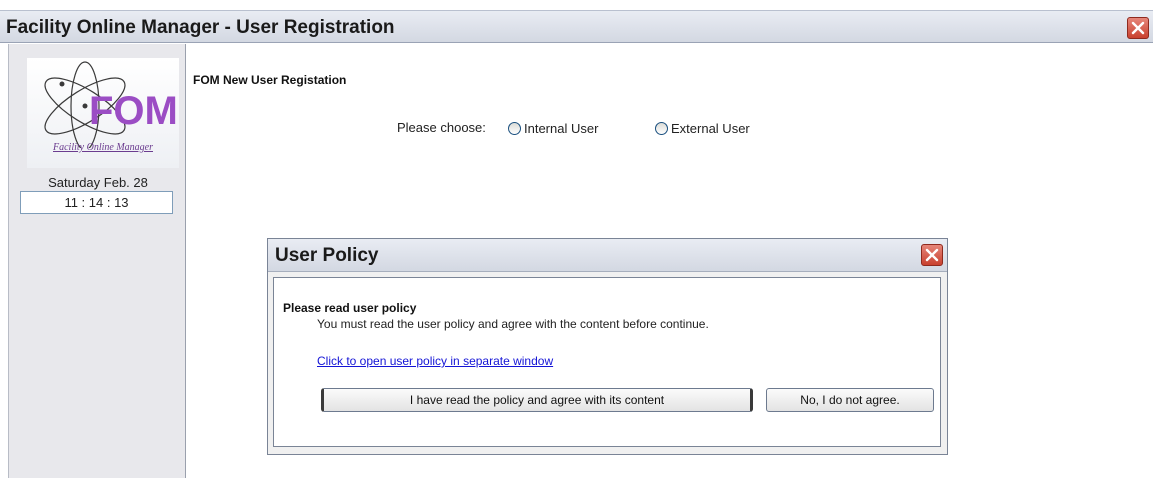 The image size is (1153, 478). What do you see at coordinates (133, 111) in the screenshot?
I see `logo-letters: FOM` at bounding box center [133, 111].